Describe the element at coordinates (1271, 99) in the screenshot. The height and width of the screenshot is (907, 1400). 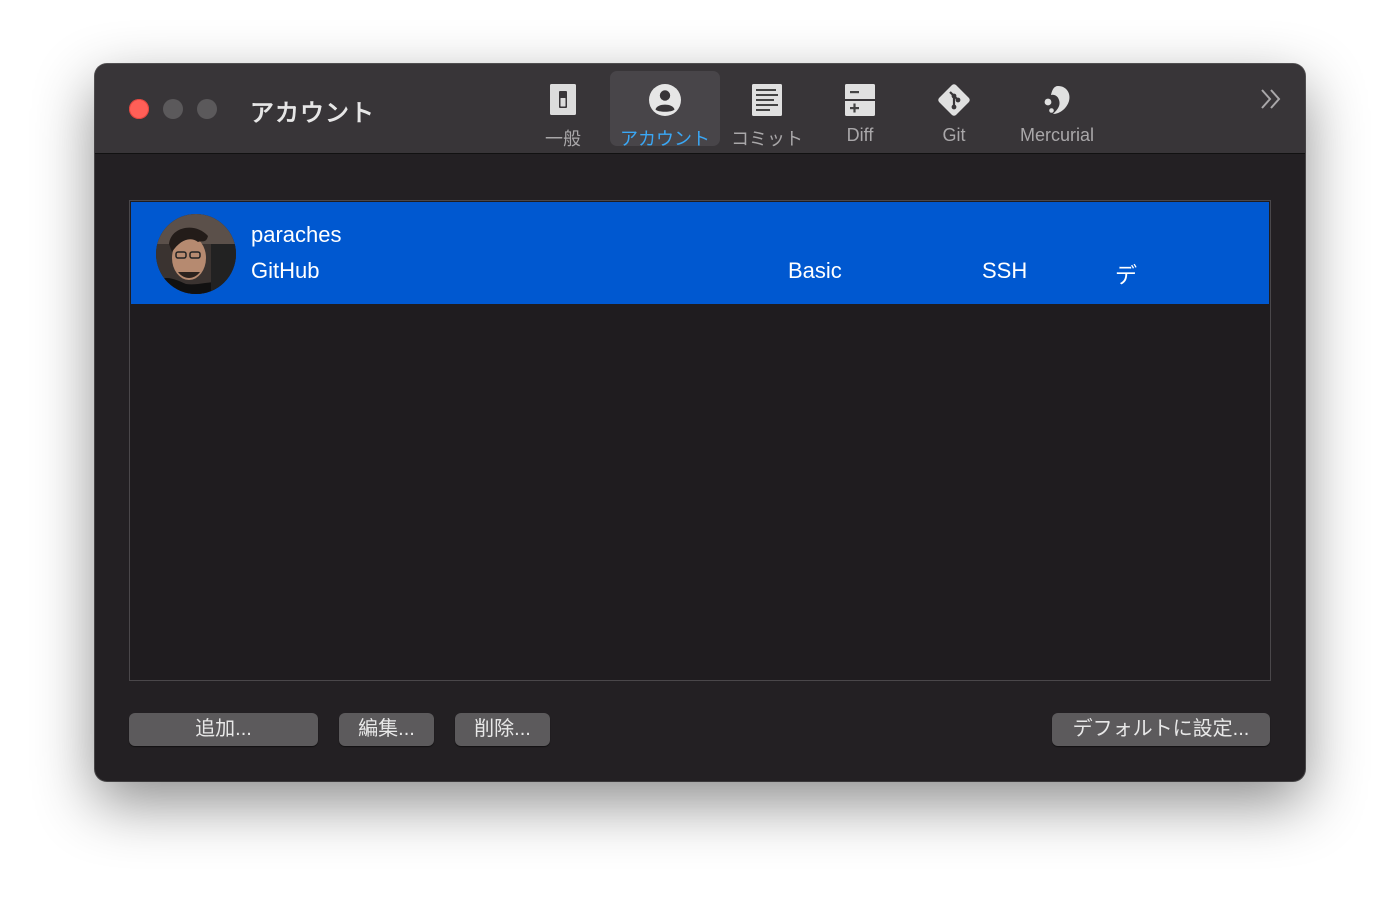
I see `double-chevron-right-icon` at that location.